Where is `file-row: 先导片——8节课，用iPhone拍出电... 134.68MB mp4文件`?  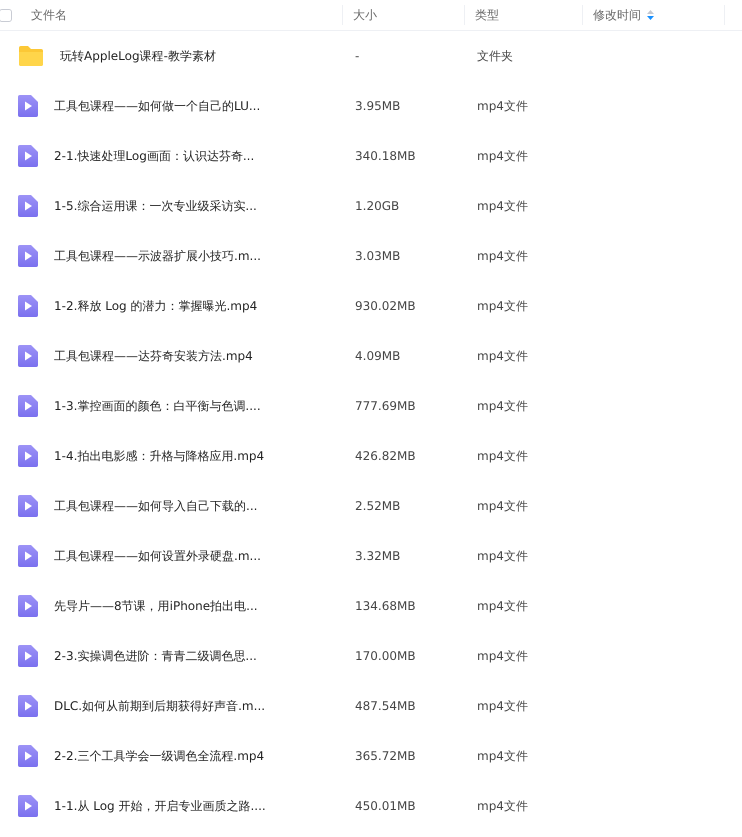 file-row: 先导片——8节课，用iPhone拍出电... 134.68MB mp4文件 is located at coordinates (371, 606).